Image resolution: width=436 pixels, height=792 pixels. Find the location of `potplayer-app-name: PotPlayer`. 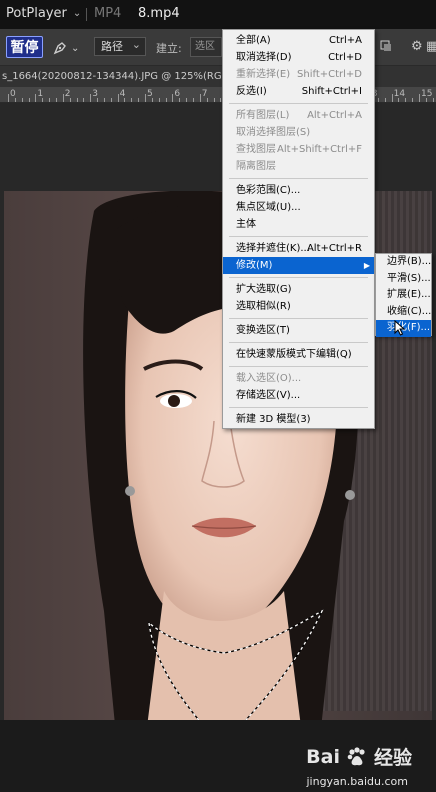

potplayer-app-name: PotPlayer is located at coordinates (36, 13).